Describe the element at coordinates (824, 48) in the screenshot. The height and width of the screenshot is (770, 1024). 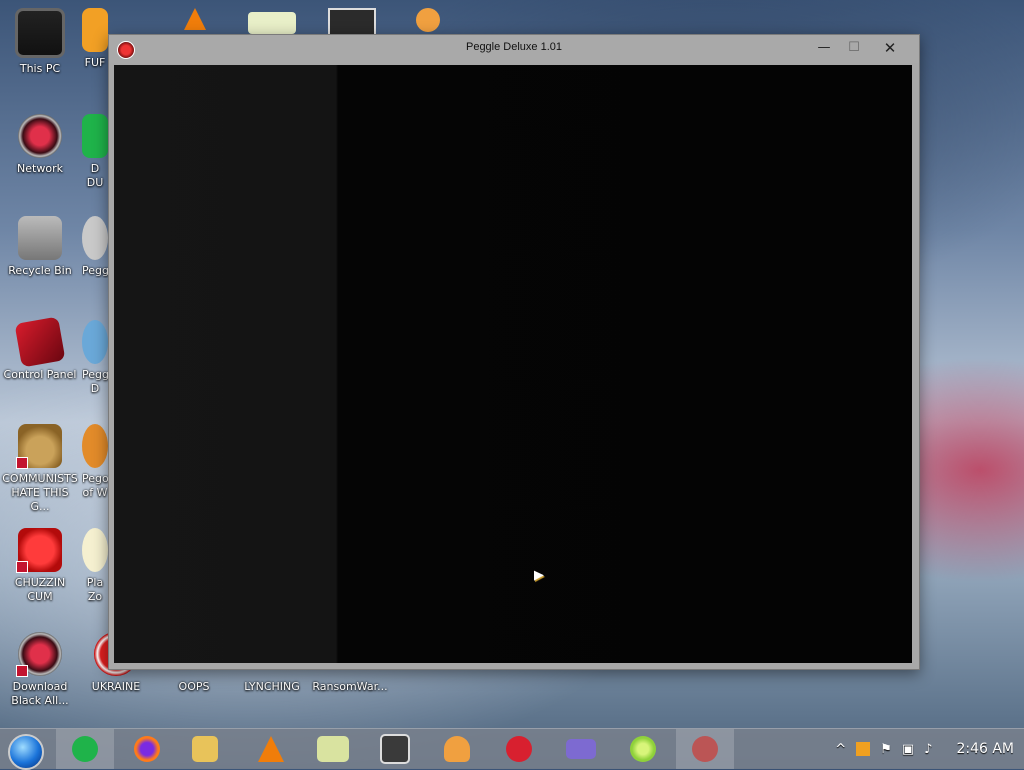
I see `minimize-button: —` at that location.